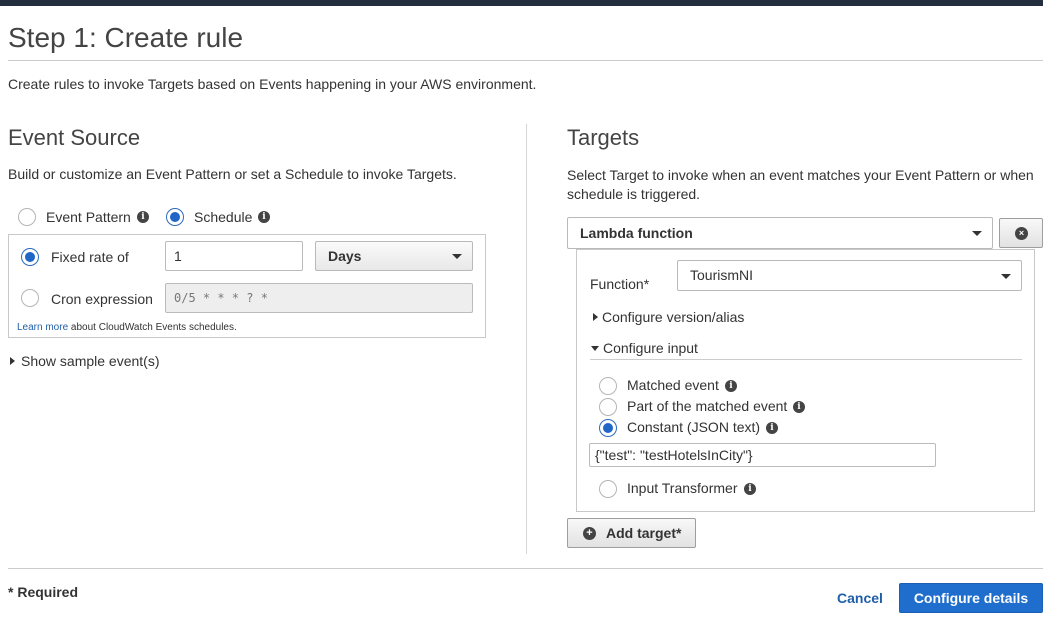 This screenshot has width=1043, height=633. Describe the element at coordinates (223, 217) in the screenshot. I see `schedule-label: Schedule` at that location.